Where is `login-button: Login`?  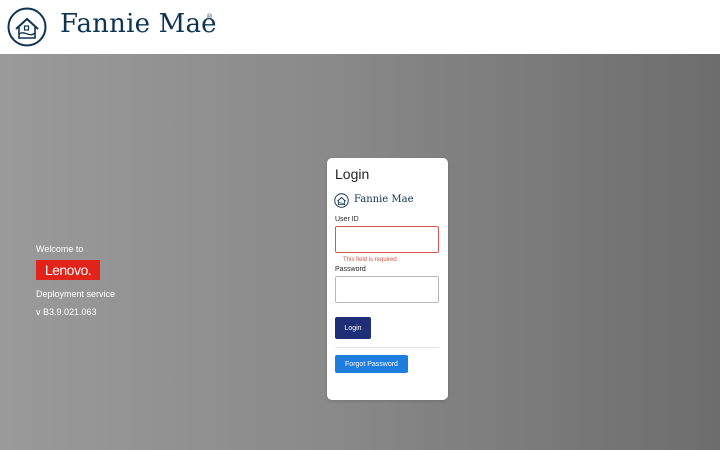
login-button: Login is located at coordinates (353, 328).